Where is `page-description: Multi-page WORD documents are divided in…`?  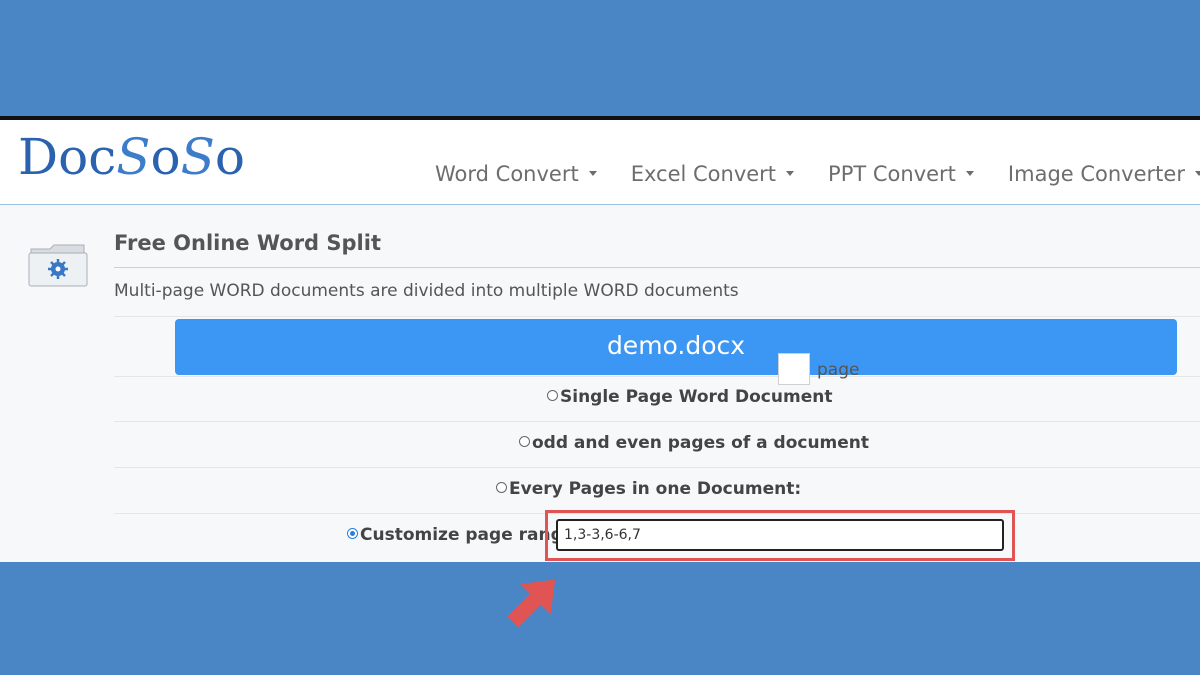
page-description: Multi-page WORD documents are divided in… is located at coordinates (426, 291).